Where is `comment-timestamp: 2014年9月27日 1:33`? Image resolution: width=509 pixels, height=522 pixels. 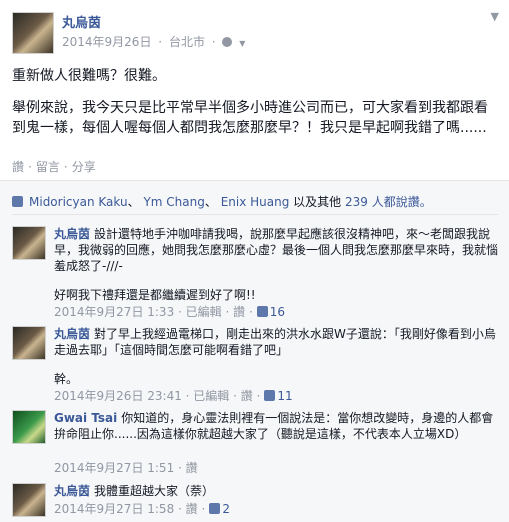
comment-timestamp: 2014年9月27日 1:33 is located at coordinates (114, 312).